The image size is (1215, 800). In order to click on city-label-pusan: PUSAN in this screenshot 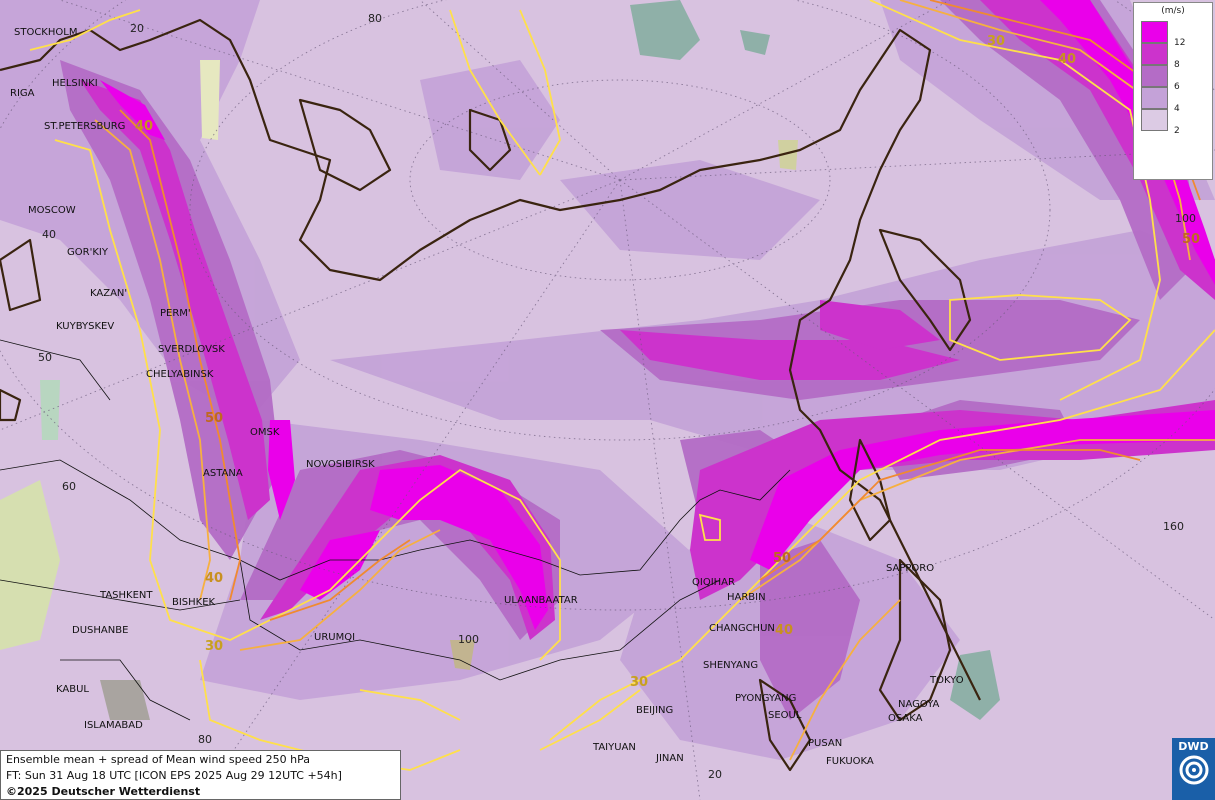, I will do `click(825, 743)`.